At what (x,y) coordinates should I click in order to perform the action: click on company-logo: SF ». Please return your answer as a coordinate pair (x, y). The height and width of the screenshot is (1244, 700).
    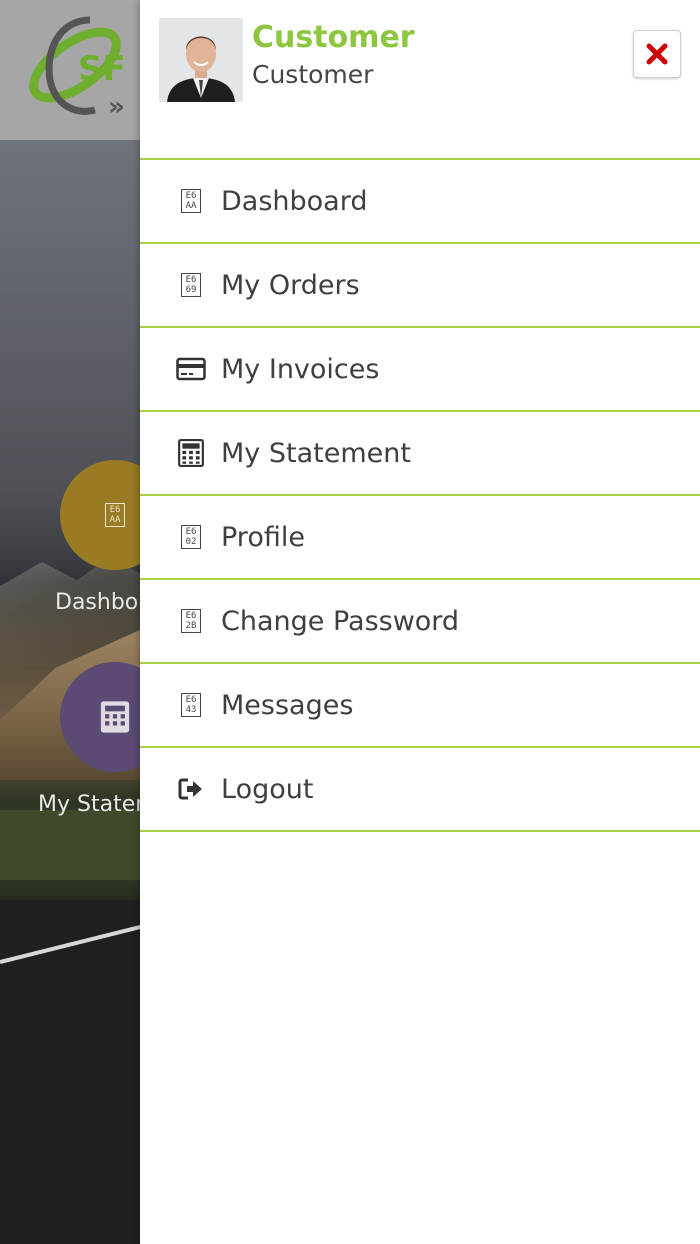
    Looking at the image, I should click on (77, 69).